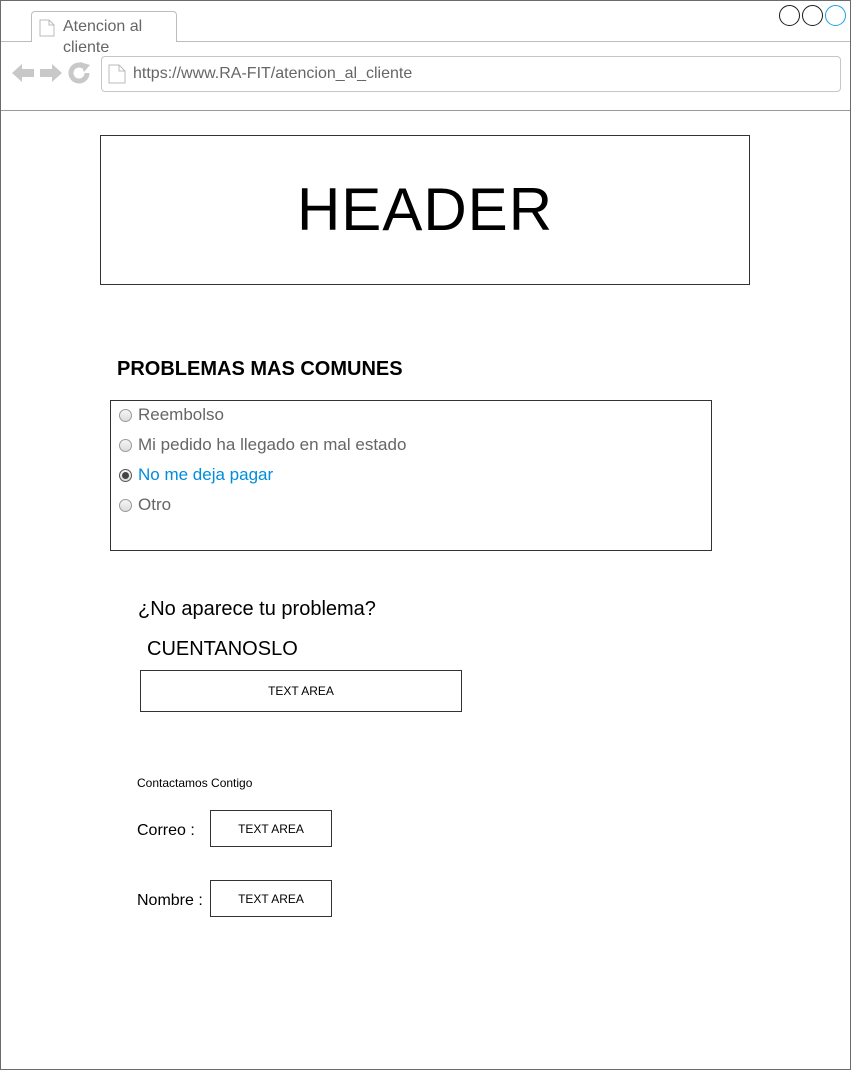 The width and height of the screenshot is (852, 1071). I want to click on radio-option-mal-estado: Mi pedido ha llegado en mal estado, so click(262, 445).